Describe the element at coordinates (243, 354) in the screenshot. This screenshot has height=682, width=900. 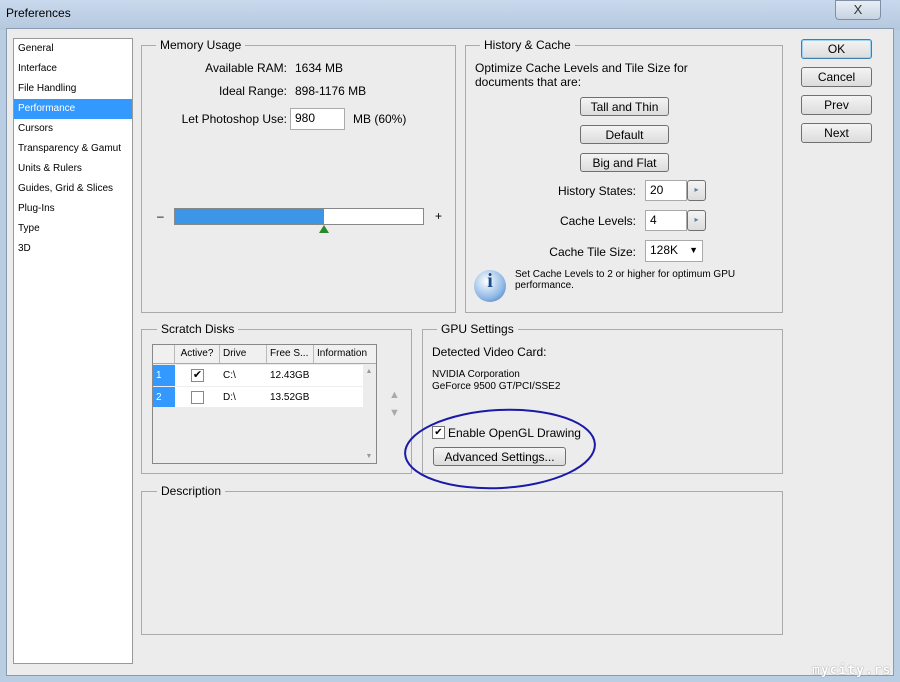
I see `header-drive: Drive` at that location.